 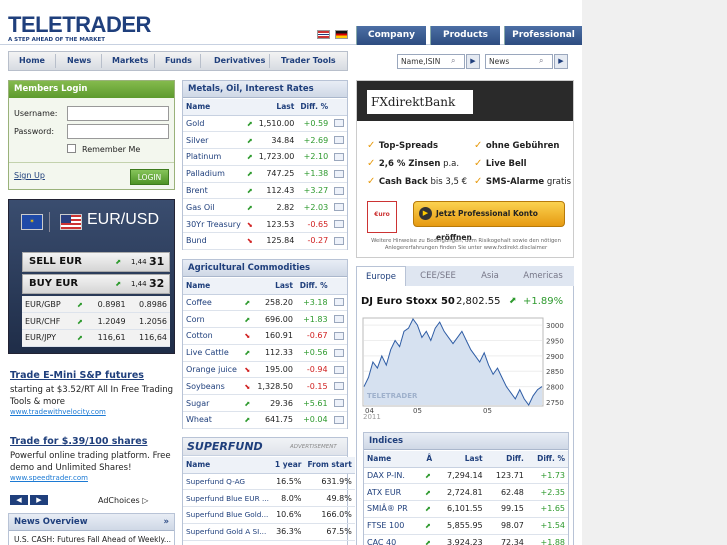 I want to click on row-name: Platinum, so click(x=213, y=157).